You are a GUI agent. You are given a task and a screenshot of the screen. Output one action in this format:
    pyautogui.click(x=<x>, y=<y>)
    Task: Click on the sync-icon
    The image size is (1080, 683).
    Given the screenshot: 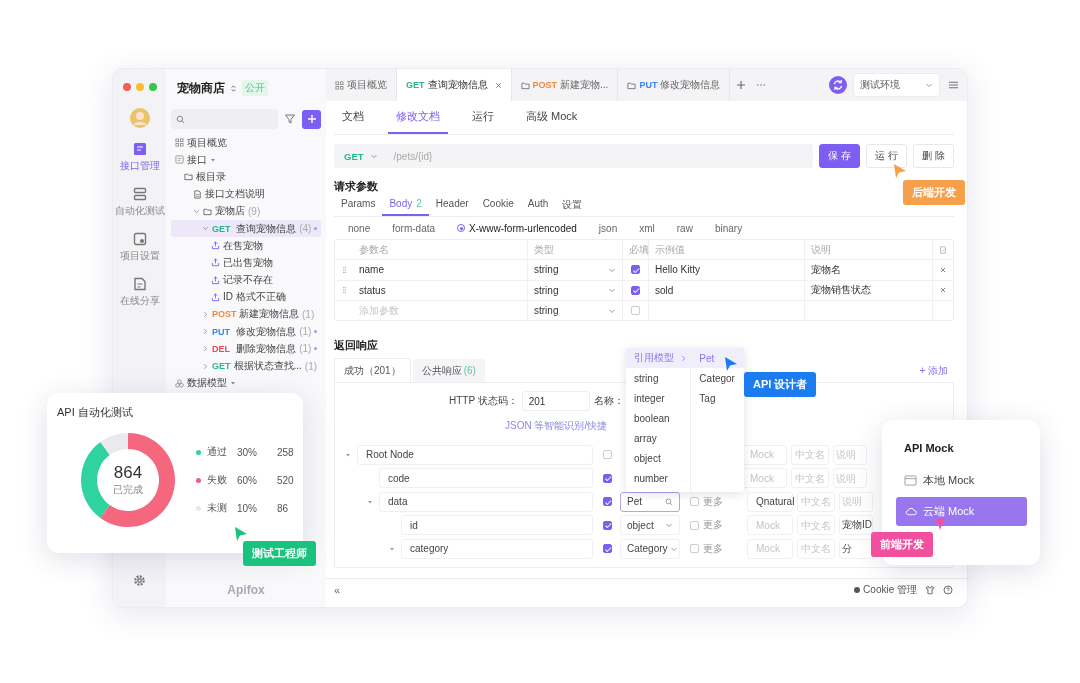 What is the action you would take?
    pyautogui.click(x=838, y=85)
    